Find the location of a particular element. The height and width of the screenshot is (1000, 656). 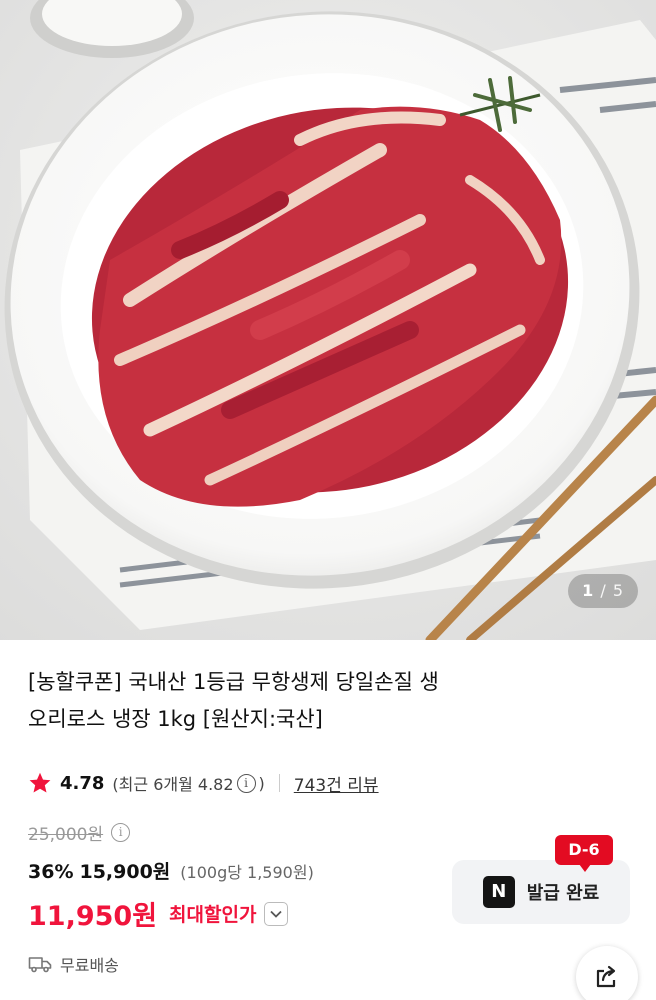

chevron-down-icon is located at coordinates (276, 914).